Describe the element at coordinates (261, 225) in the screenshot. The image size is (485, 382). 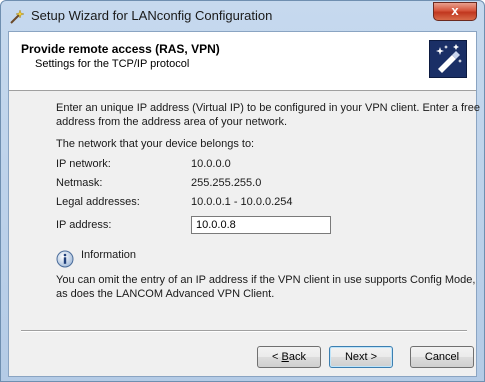
I see `ip-address-input: 10.0.0.8` at that location.